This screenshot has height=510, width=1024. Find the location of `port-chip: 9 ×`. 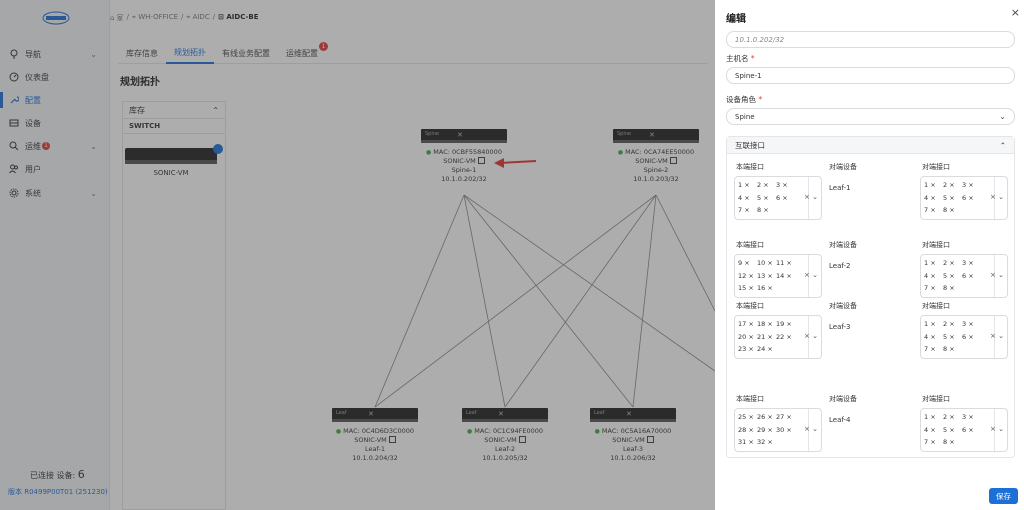

port-chip: 9 × is located at coordinates (747, 263).